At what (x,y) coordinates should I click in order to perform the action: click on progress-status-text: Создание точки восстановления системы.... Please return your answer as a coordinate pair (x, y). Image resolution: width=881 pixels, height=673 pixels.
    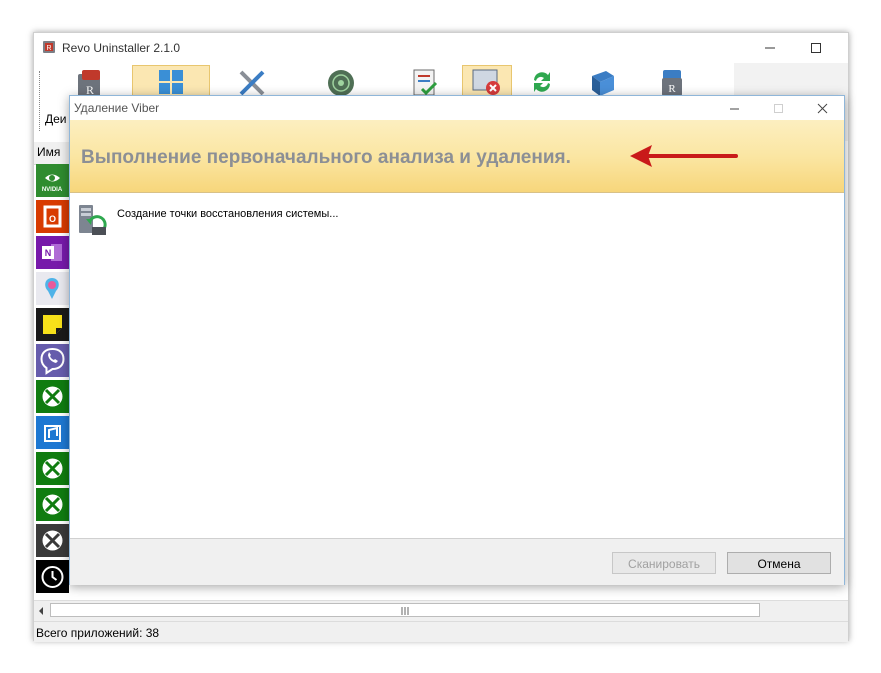
    Looking at the image, I should click on (228, 214).